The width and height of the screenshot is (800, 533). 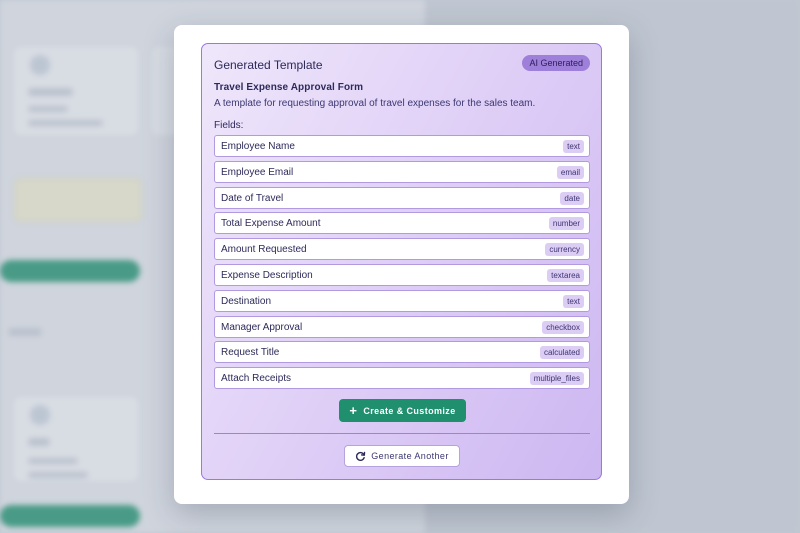 What do you see at coordinates (402, 249) in the screenshot?
I see `field-row: Amount Requested currency` at bounding box center [402, 249].